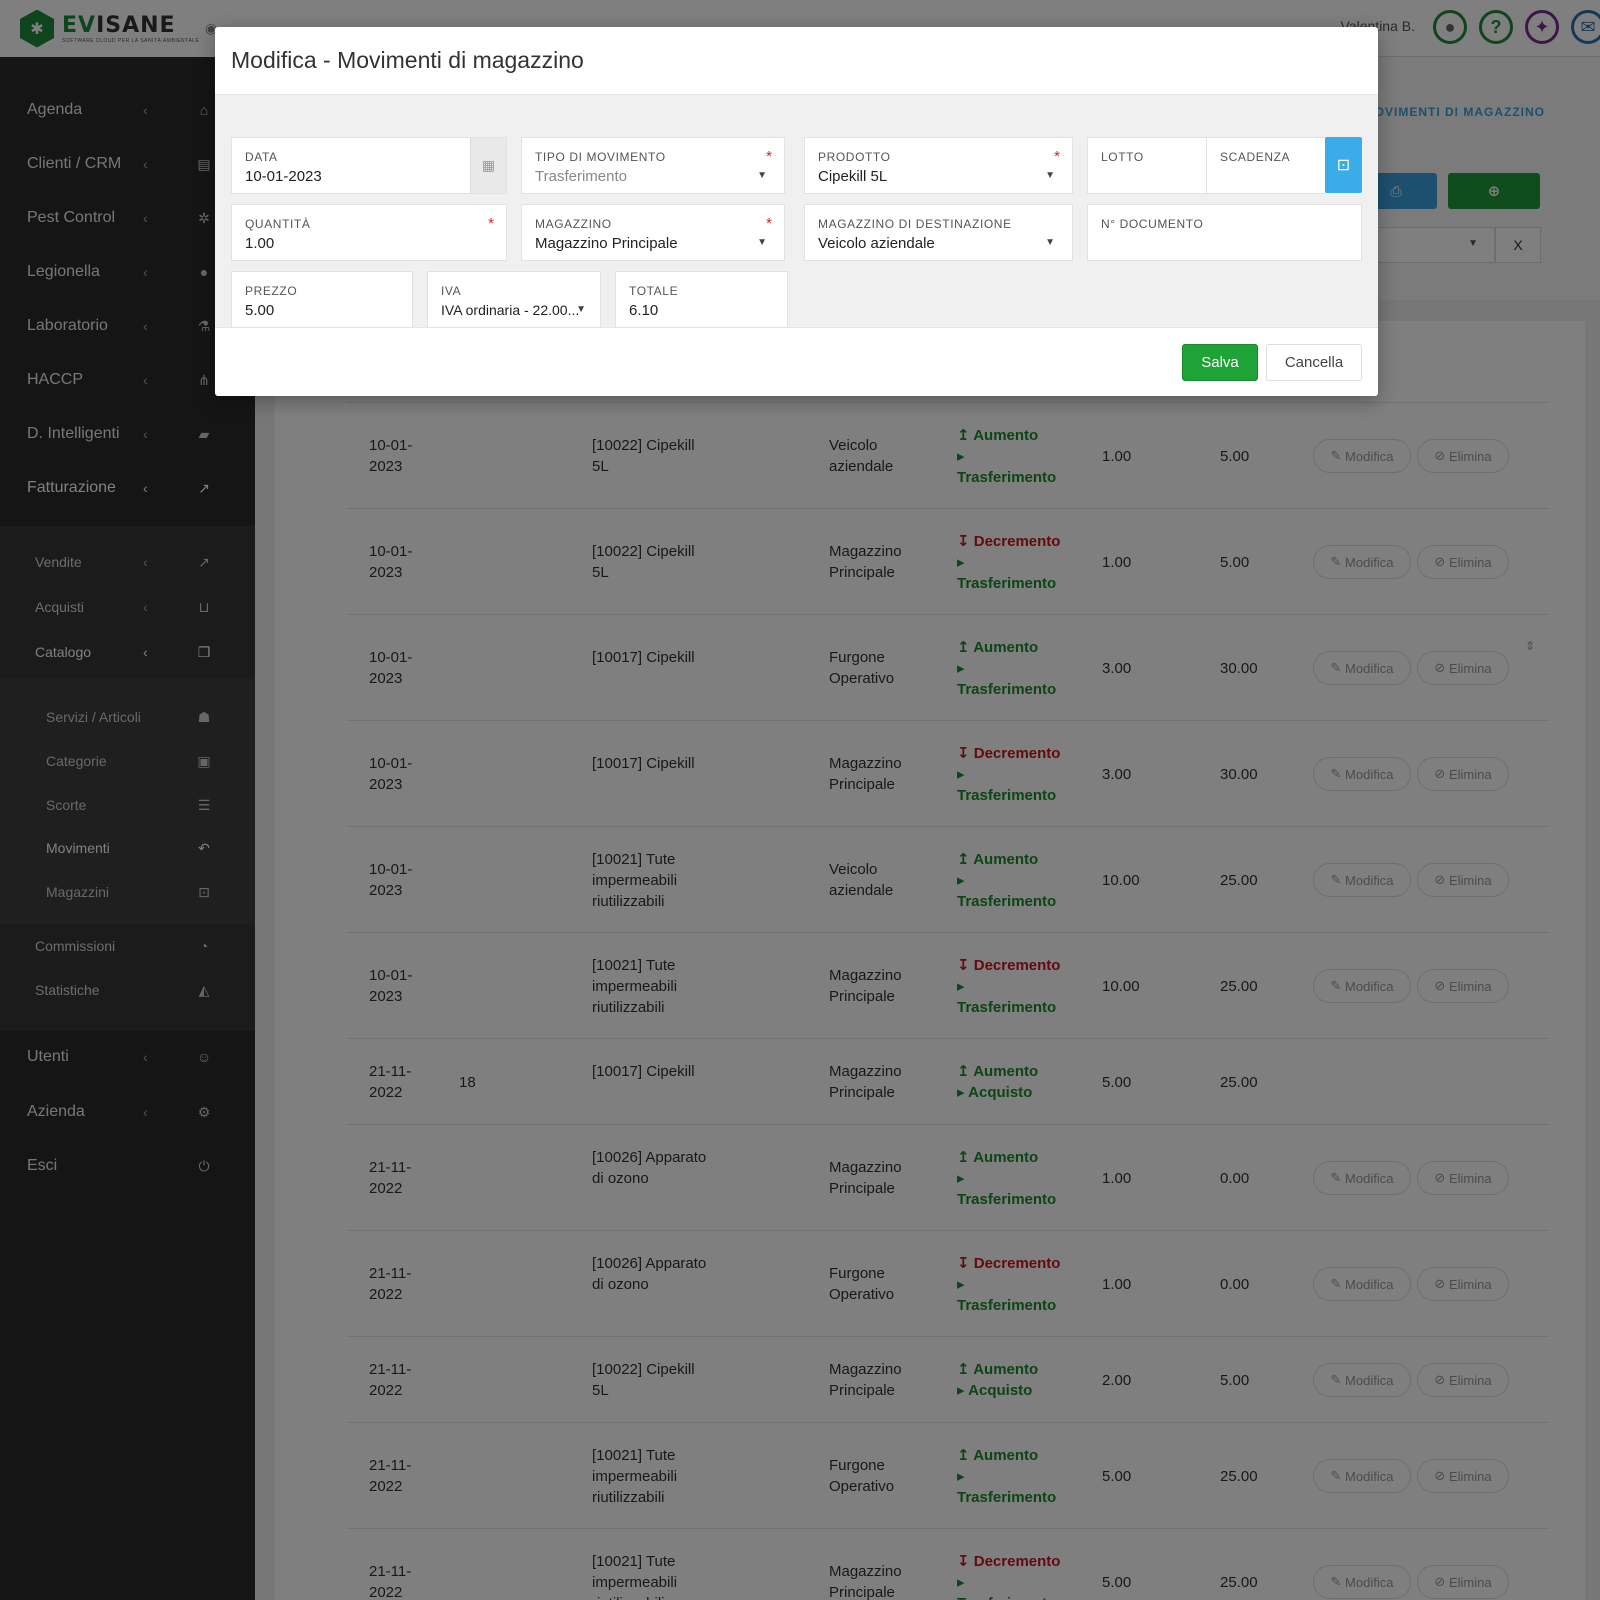 This screenshot has height=1600, width=1600. Describe the element at coordinates (1224, 232) in the screenshot. I see `document-number-field: N° DOCUMENTO` at that location.